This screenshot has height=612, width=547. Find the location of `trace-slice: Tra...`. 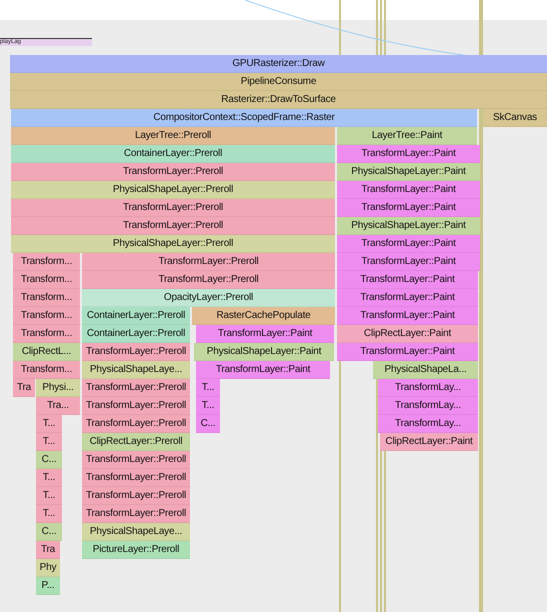

trace-slice: Tra... is located at coordinates (58, 406).